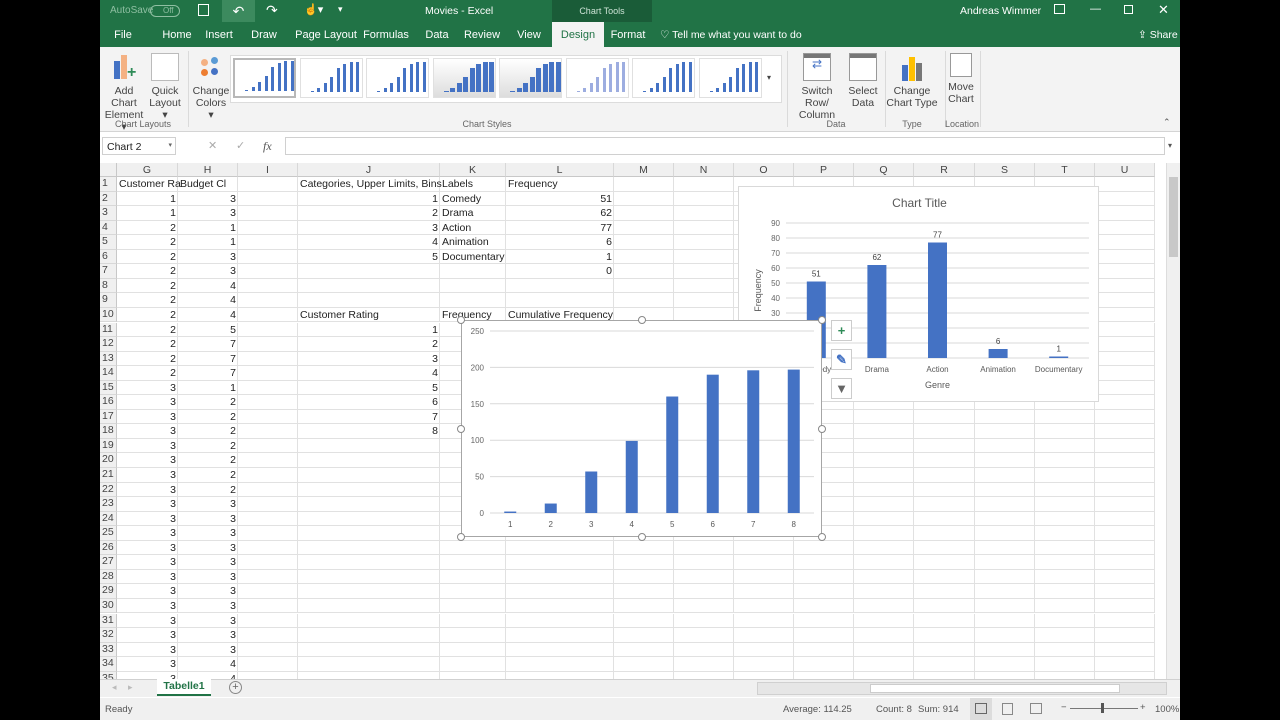  What do you see at coordinates (108, 635) in the screenshot?
I see `row-header: 32` at bounding box center [108, 635].